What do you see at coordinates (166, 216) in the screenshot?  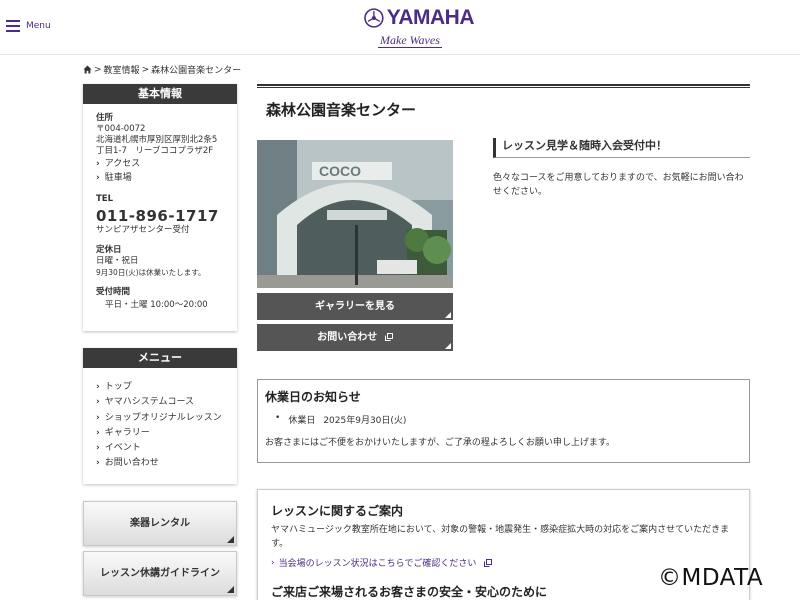 I see `tel-number: 011-896-1717` at bounding box center [166, 216].